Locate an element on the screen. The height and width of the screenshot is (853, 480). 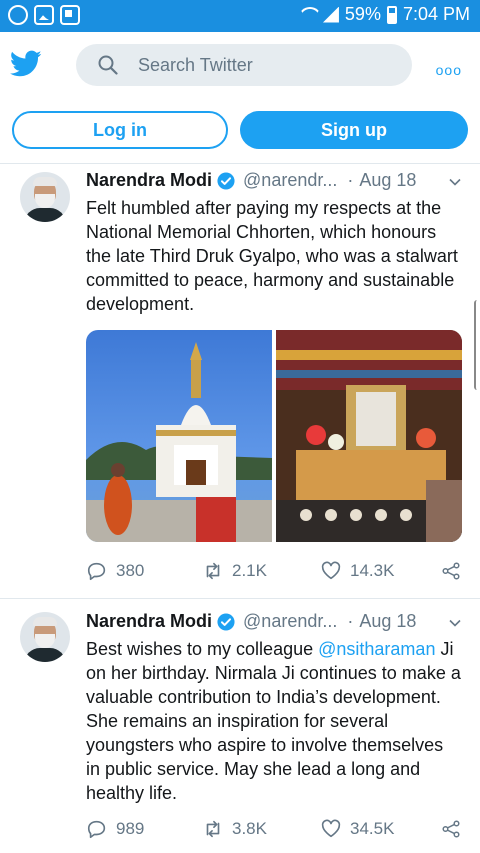
battery-icon is located at coordinates (391, 14).